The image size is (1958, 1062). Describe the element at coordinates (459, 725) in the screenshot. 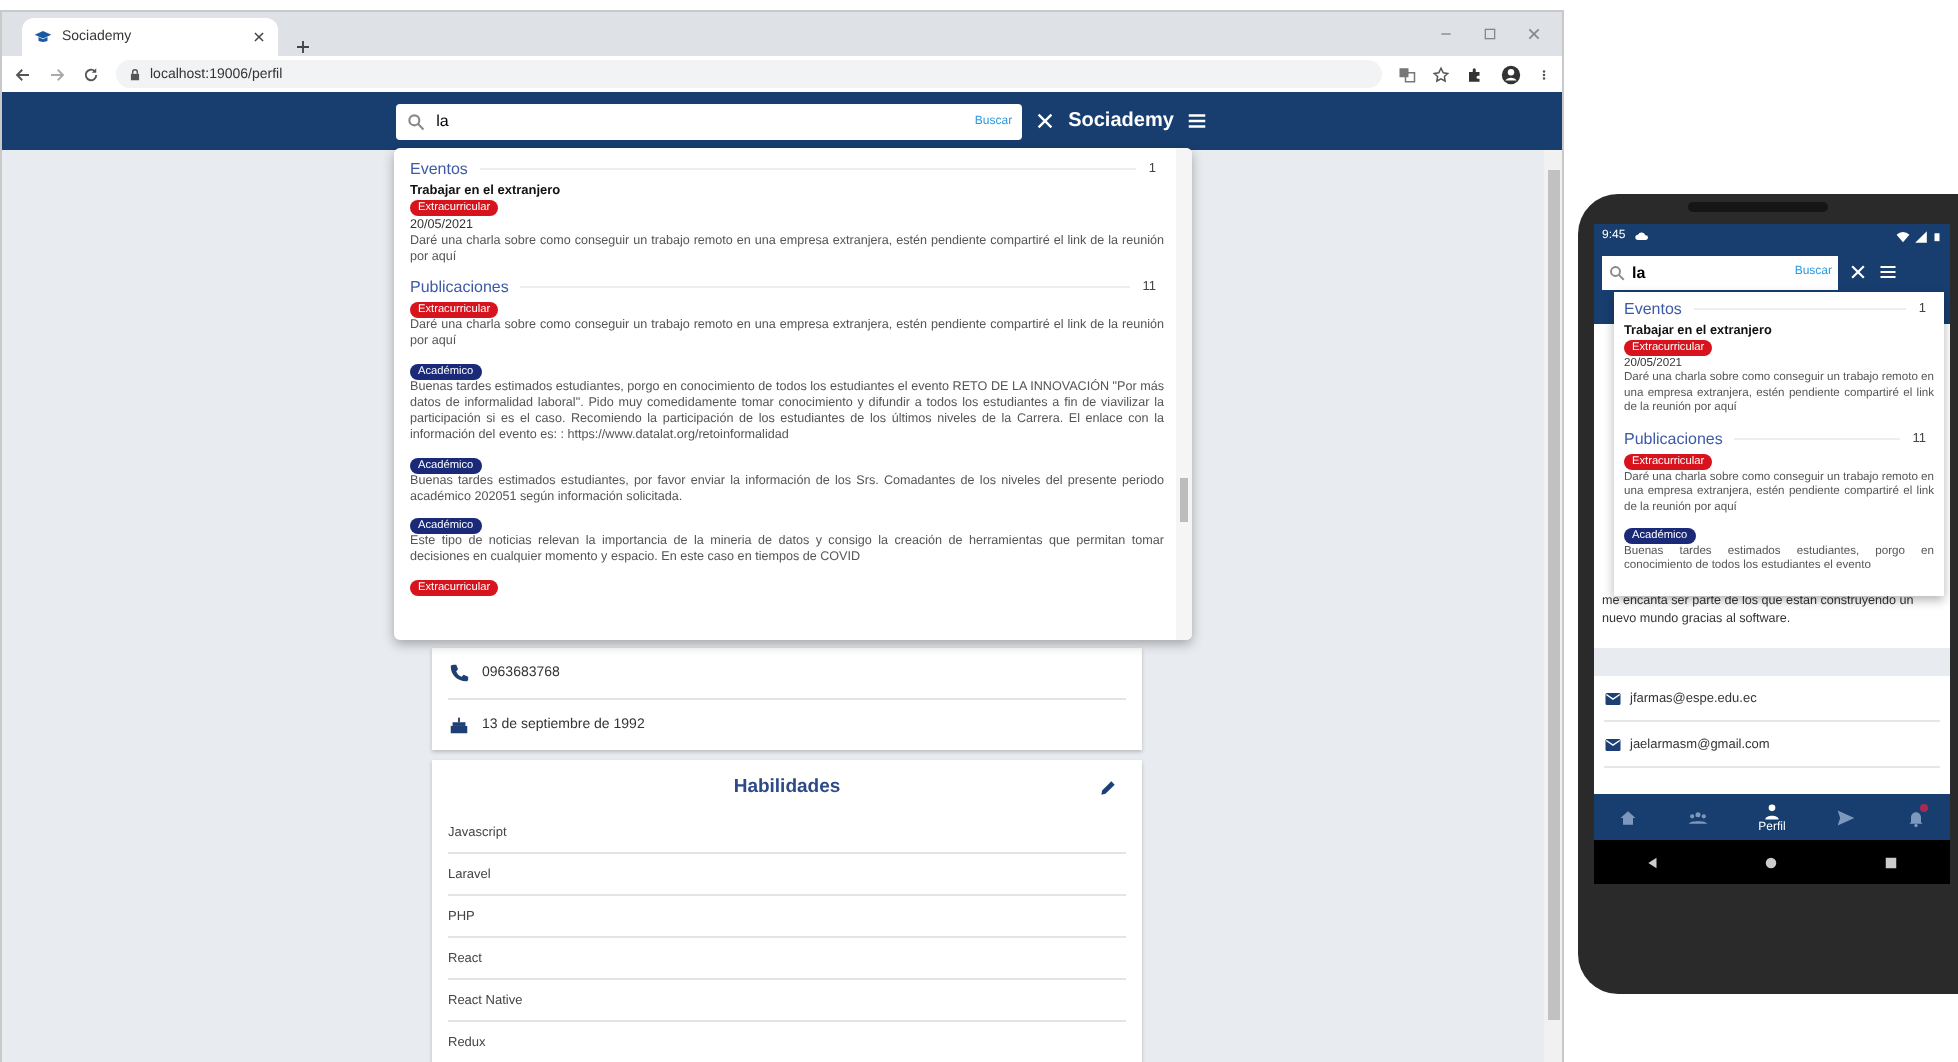

I see `cake-icon` at that location.